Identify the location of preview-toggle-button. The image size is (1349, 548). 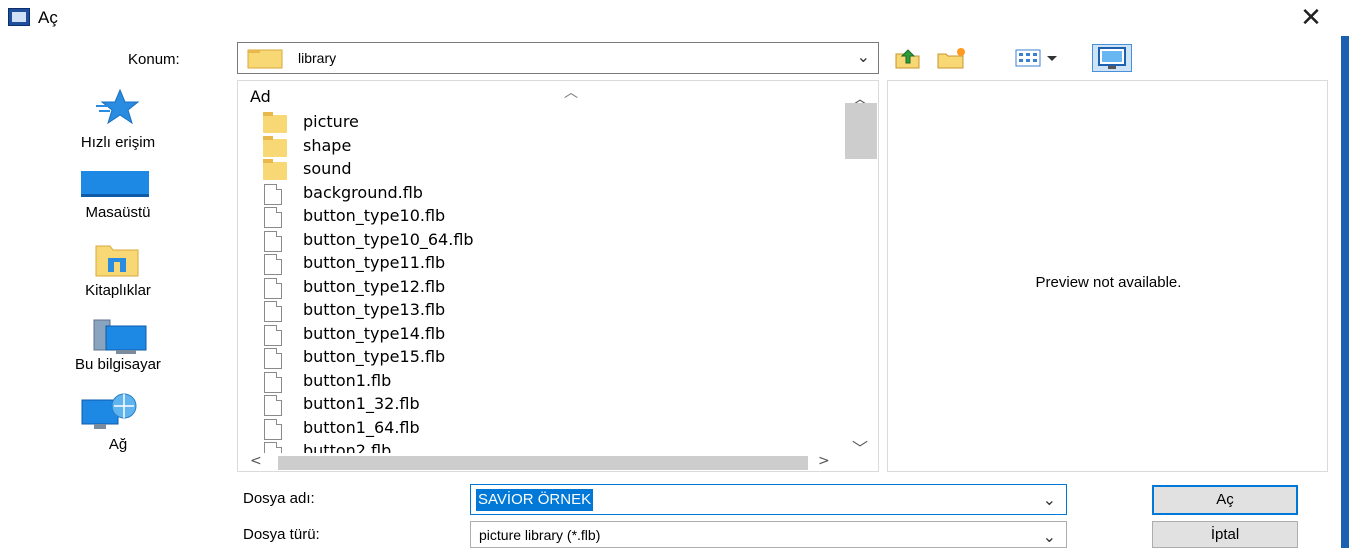
(1112, 58).